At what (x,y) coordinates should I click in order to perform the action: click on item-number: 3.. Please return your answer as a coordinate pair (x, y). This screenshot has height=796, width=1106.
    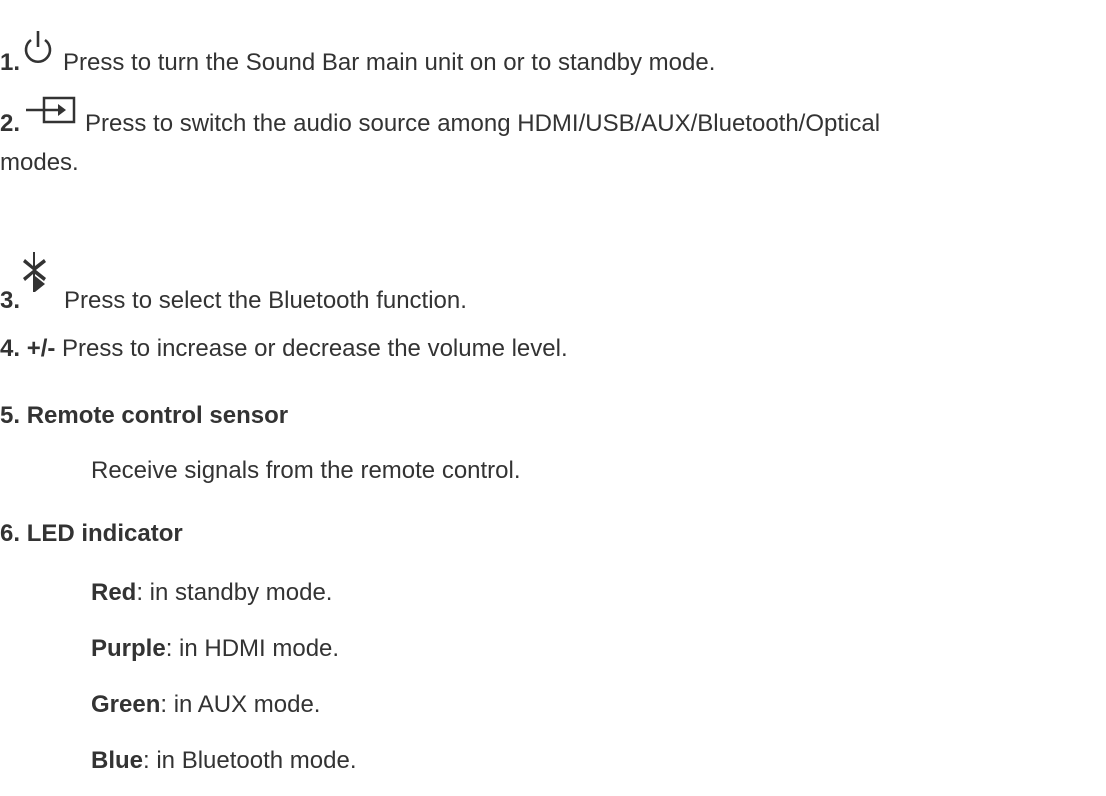
    Looking at the image, I should click on (10, 300).